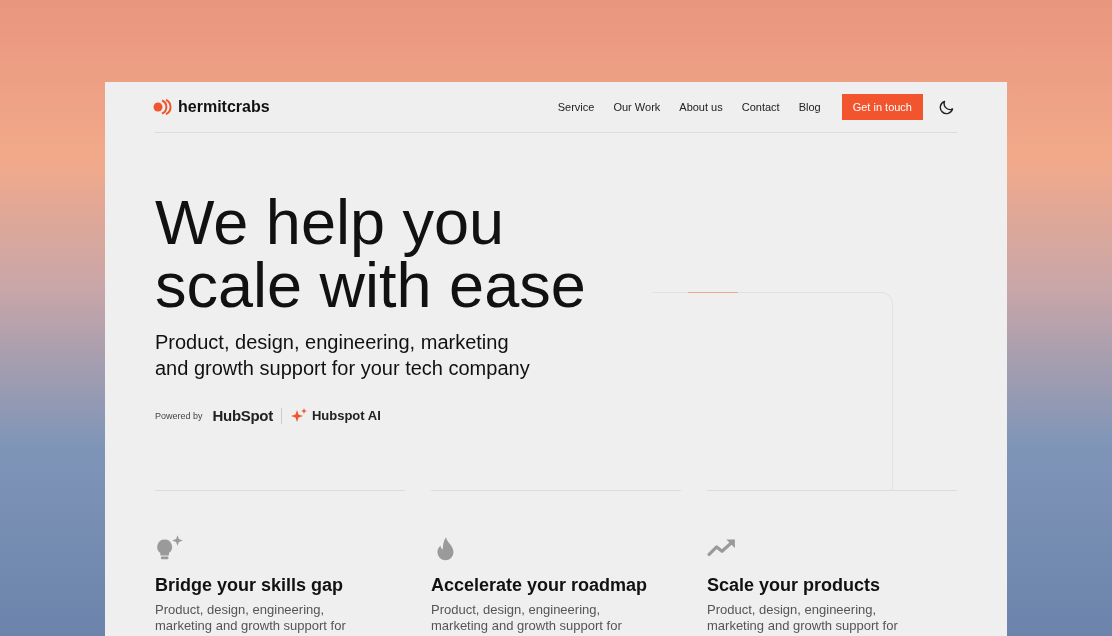 This screenshot has height=636, width=1112. What do you see at coordinates (637, 107) in the screenshot?
I see `nav-link: Our Work` at bounding box center [637, 107].